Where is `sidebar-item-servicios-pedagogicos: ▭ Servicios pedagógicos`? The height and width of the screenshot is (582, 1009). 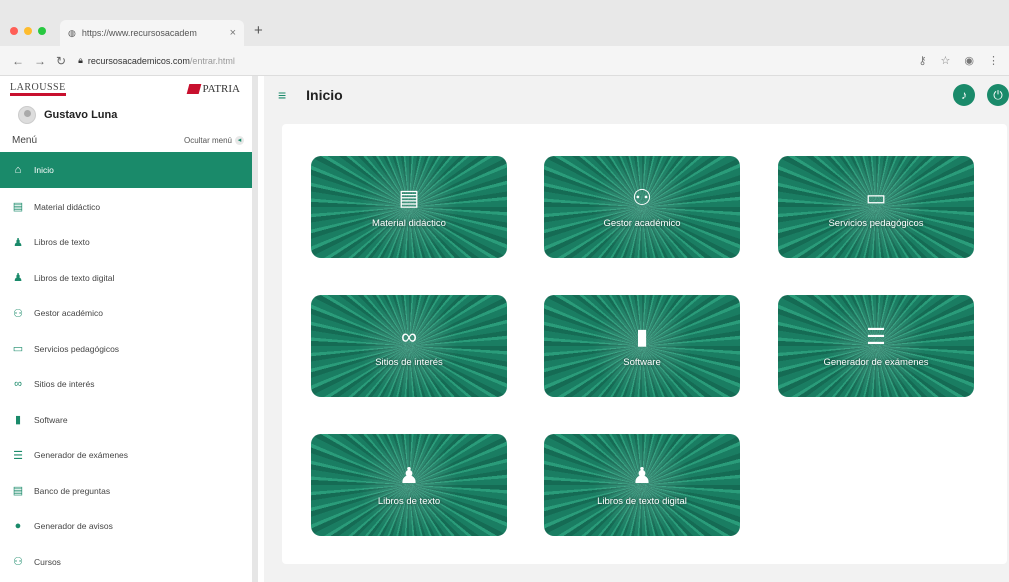 sidebar-item-servicios-pedagogicos: ▭ Servicios pedagógicos is located at coordinates (126, 349).